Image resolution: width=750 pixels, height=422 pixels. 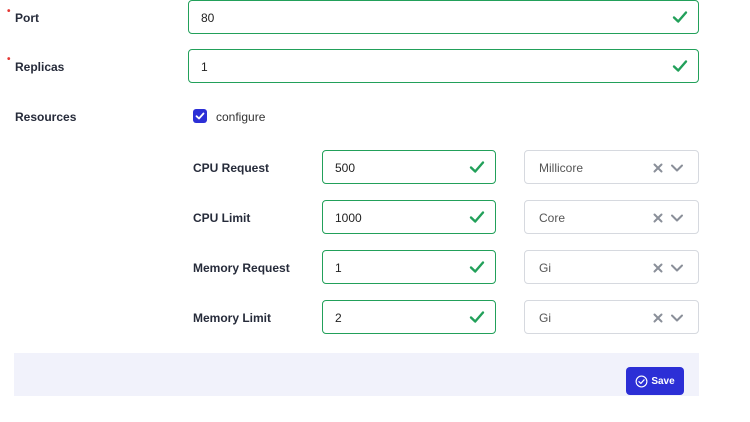 I want to click on cpu-request-unit-select: Millicore, so click(x=611, y=167).